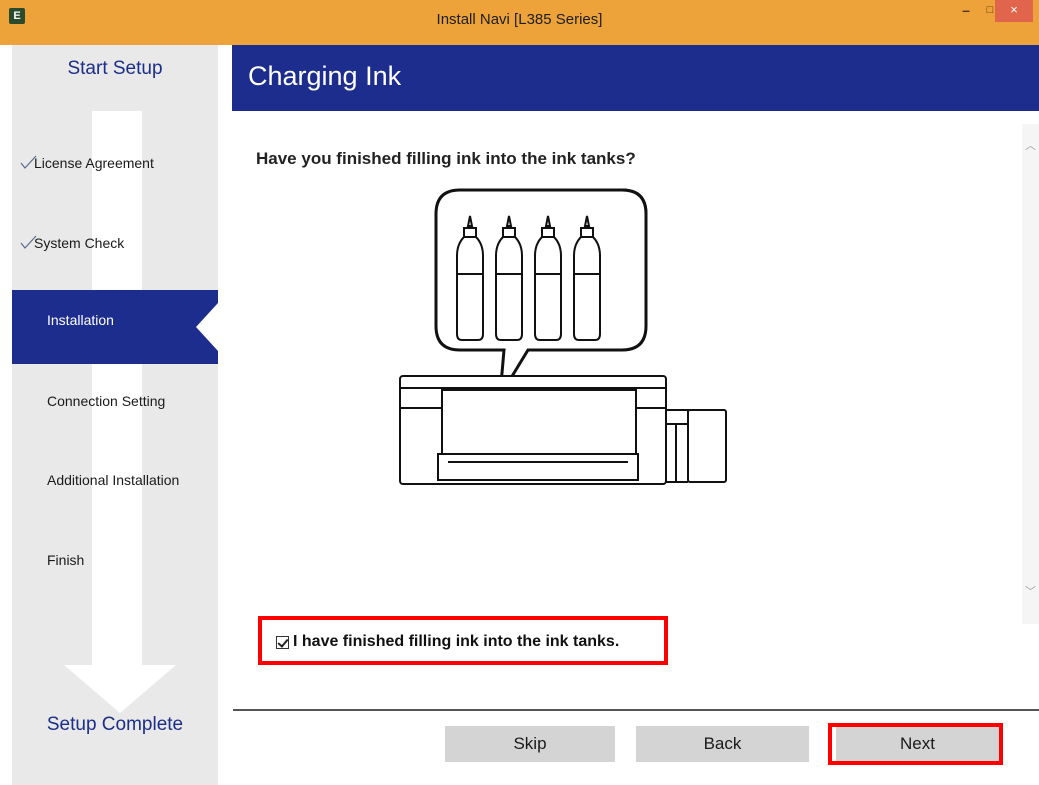 The width and height of the screenshot is (1039, 785). Describe the element at coordinates (1030, 374) in the screenshot. I see `content-scrollbar: ︿ ﹀` at that location.